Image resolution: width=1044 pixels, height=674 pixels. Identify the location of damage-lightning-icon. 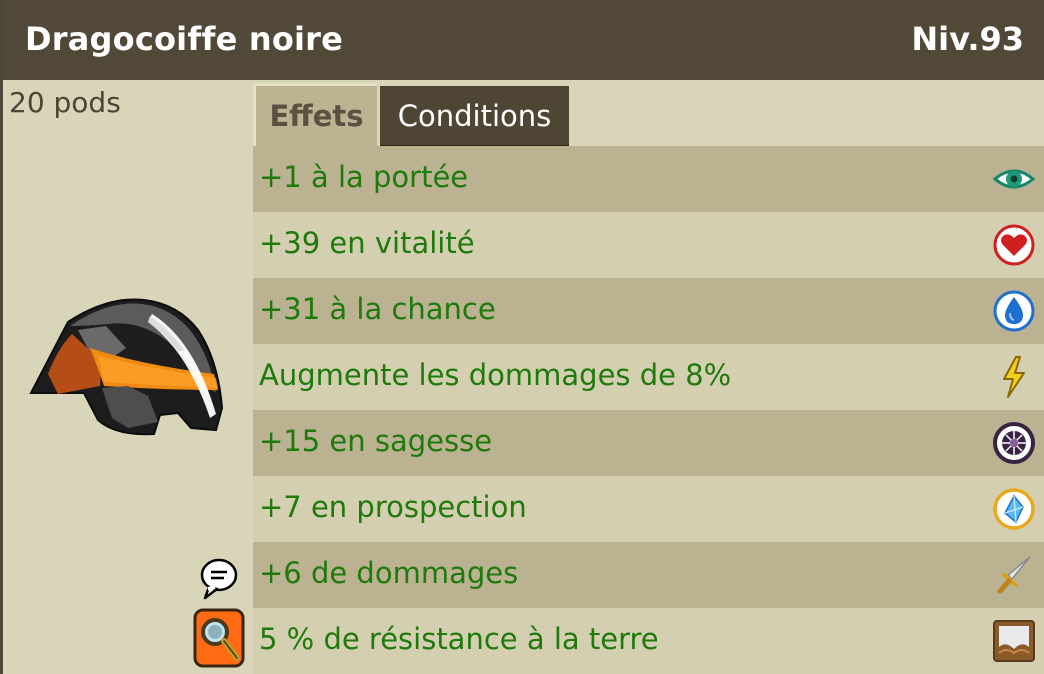
(1014, 377).